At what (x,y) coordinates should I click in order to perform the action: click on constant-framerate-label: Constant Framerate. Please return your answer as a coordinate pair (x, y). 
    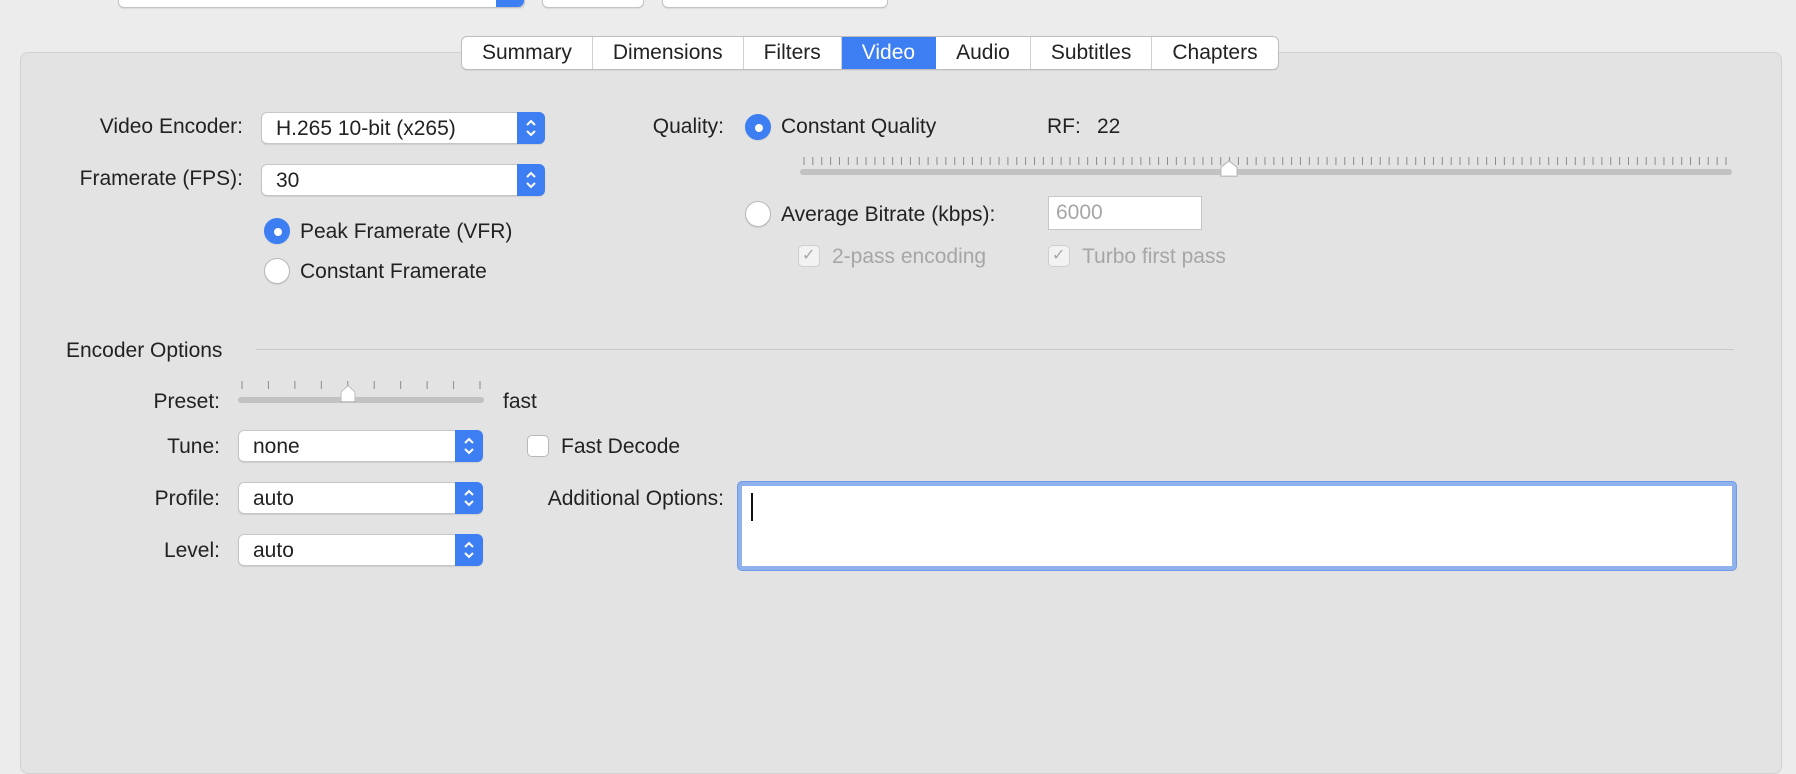
    Looking at the image, I should click on (393, 271).